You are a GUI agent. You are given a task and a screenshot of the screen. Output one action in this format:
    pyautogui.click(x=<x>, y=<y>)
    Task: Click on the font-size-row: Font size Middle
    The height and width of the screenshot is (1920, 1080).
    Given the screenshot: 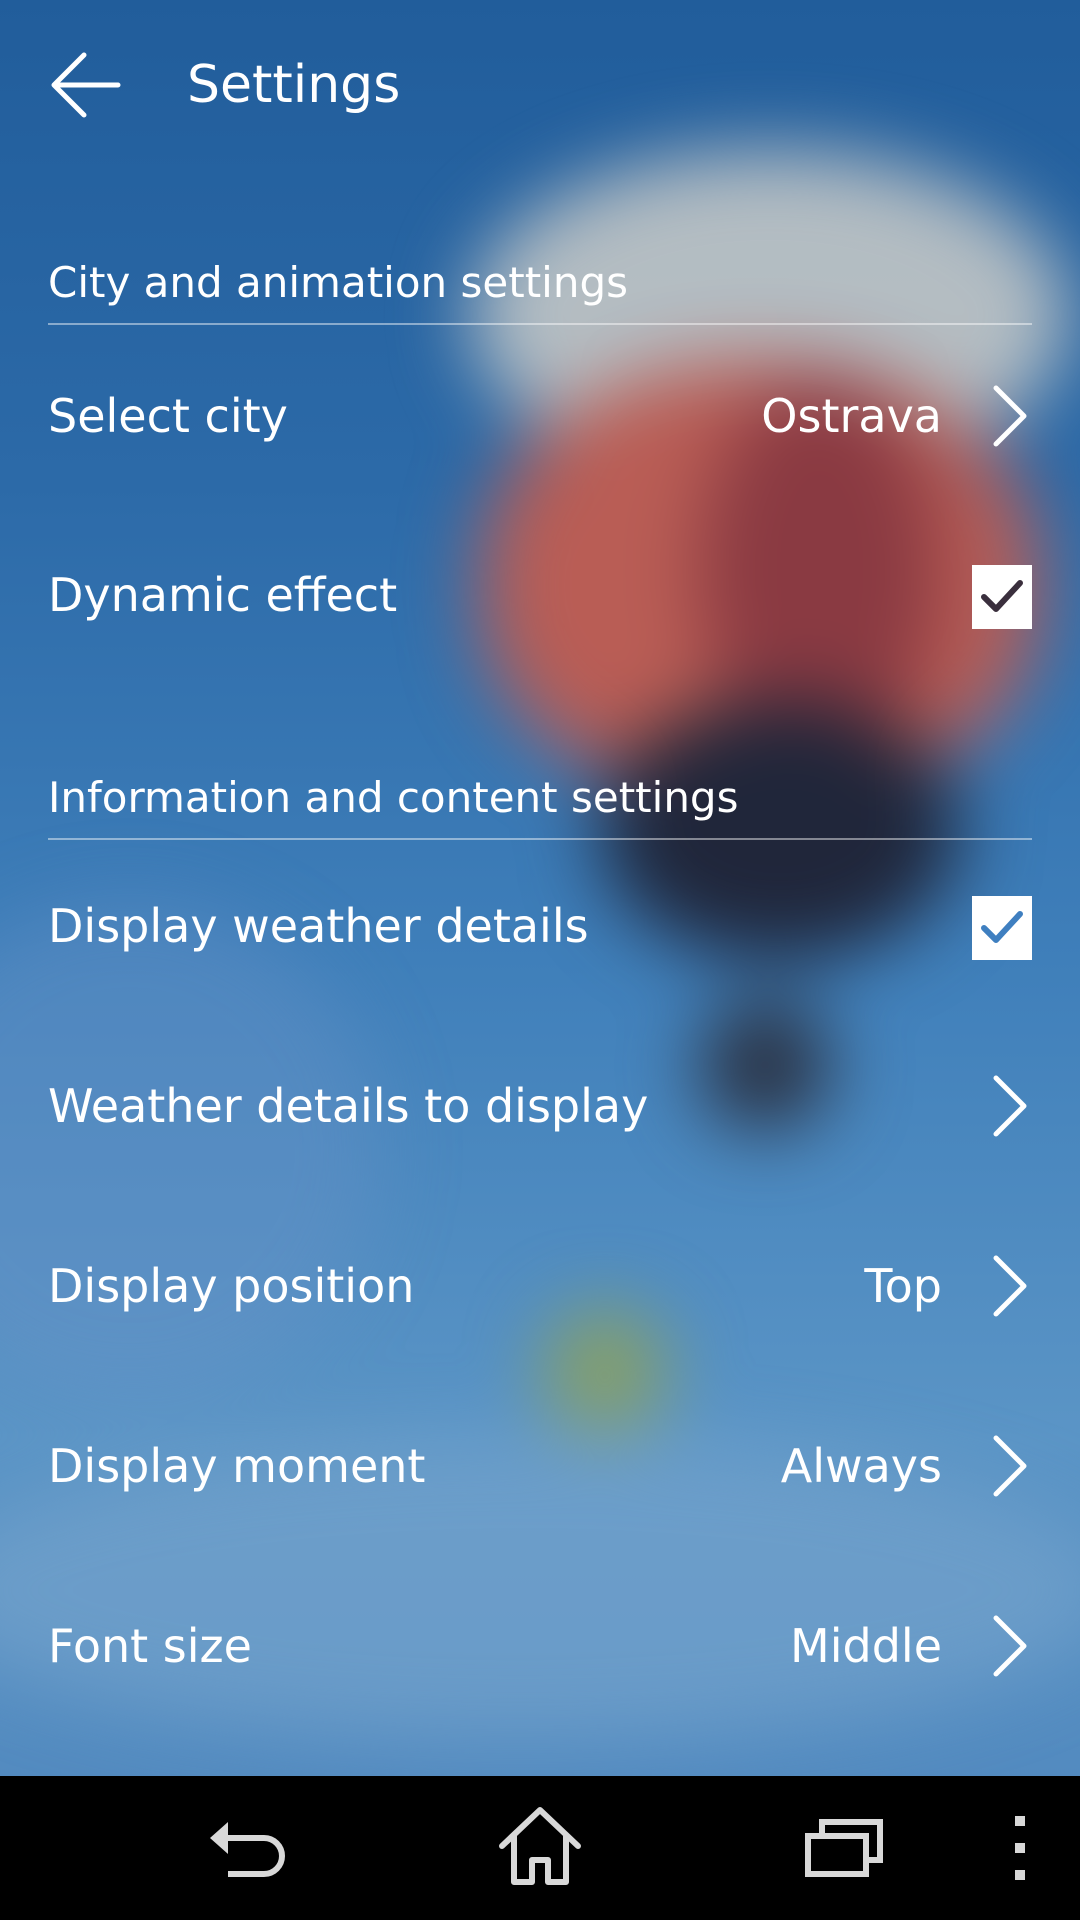 What is the action you would take?
    pyautogui.click(x=540, y=1646)
    